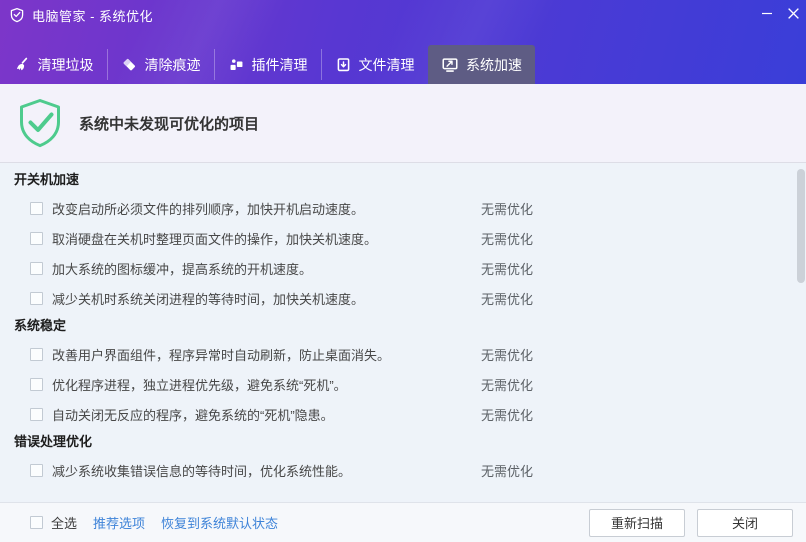 Image resolution: width=806 pixels, height=542 pixels. What do you see at coordinates (219, 522) in the screenshot?
I see `restore-default-link: 恢复到系统默认状态` at bounding box center [219, 522].